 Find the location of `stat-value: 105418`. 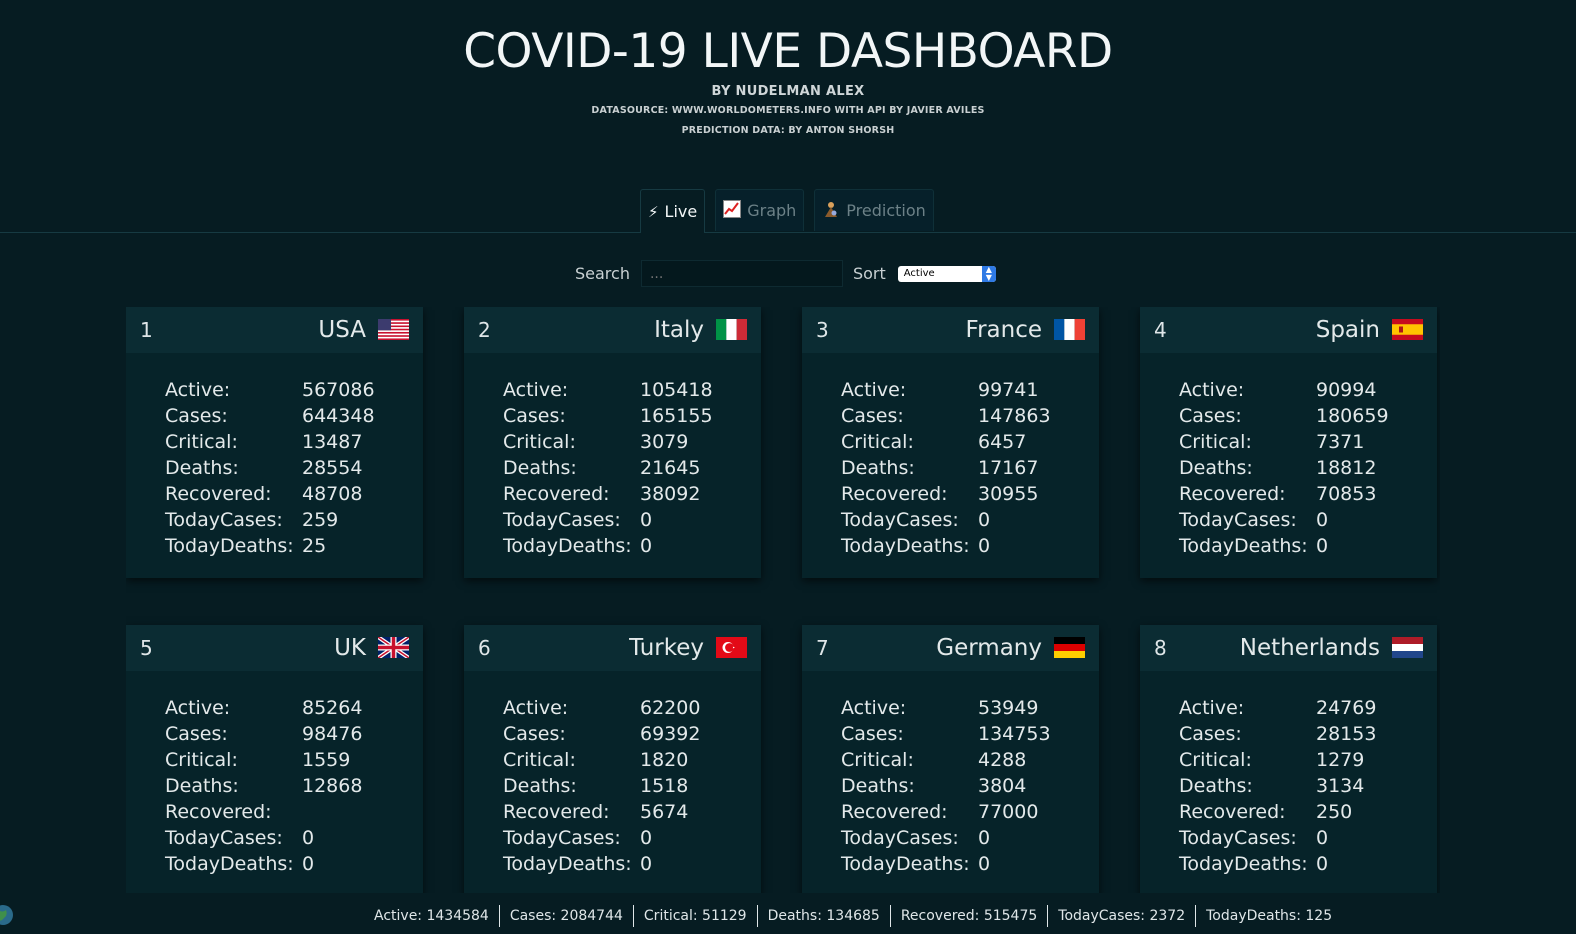

stat-value: 105418 is located at coordinates (676, 390).